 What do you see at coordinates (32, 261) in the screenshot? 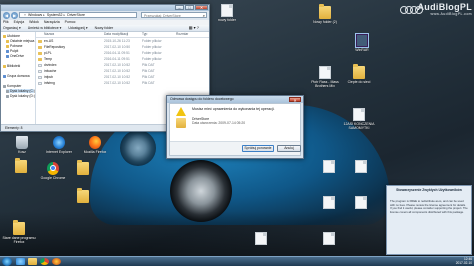
I see `explorer-taskbar-icon` at bounding box center [32, 261].